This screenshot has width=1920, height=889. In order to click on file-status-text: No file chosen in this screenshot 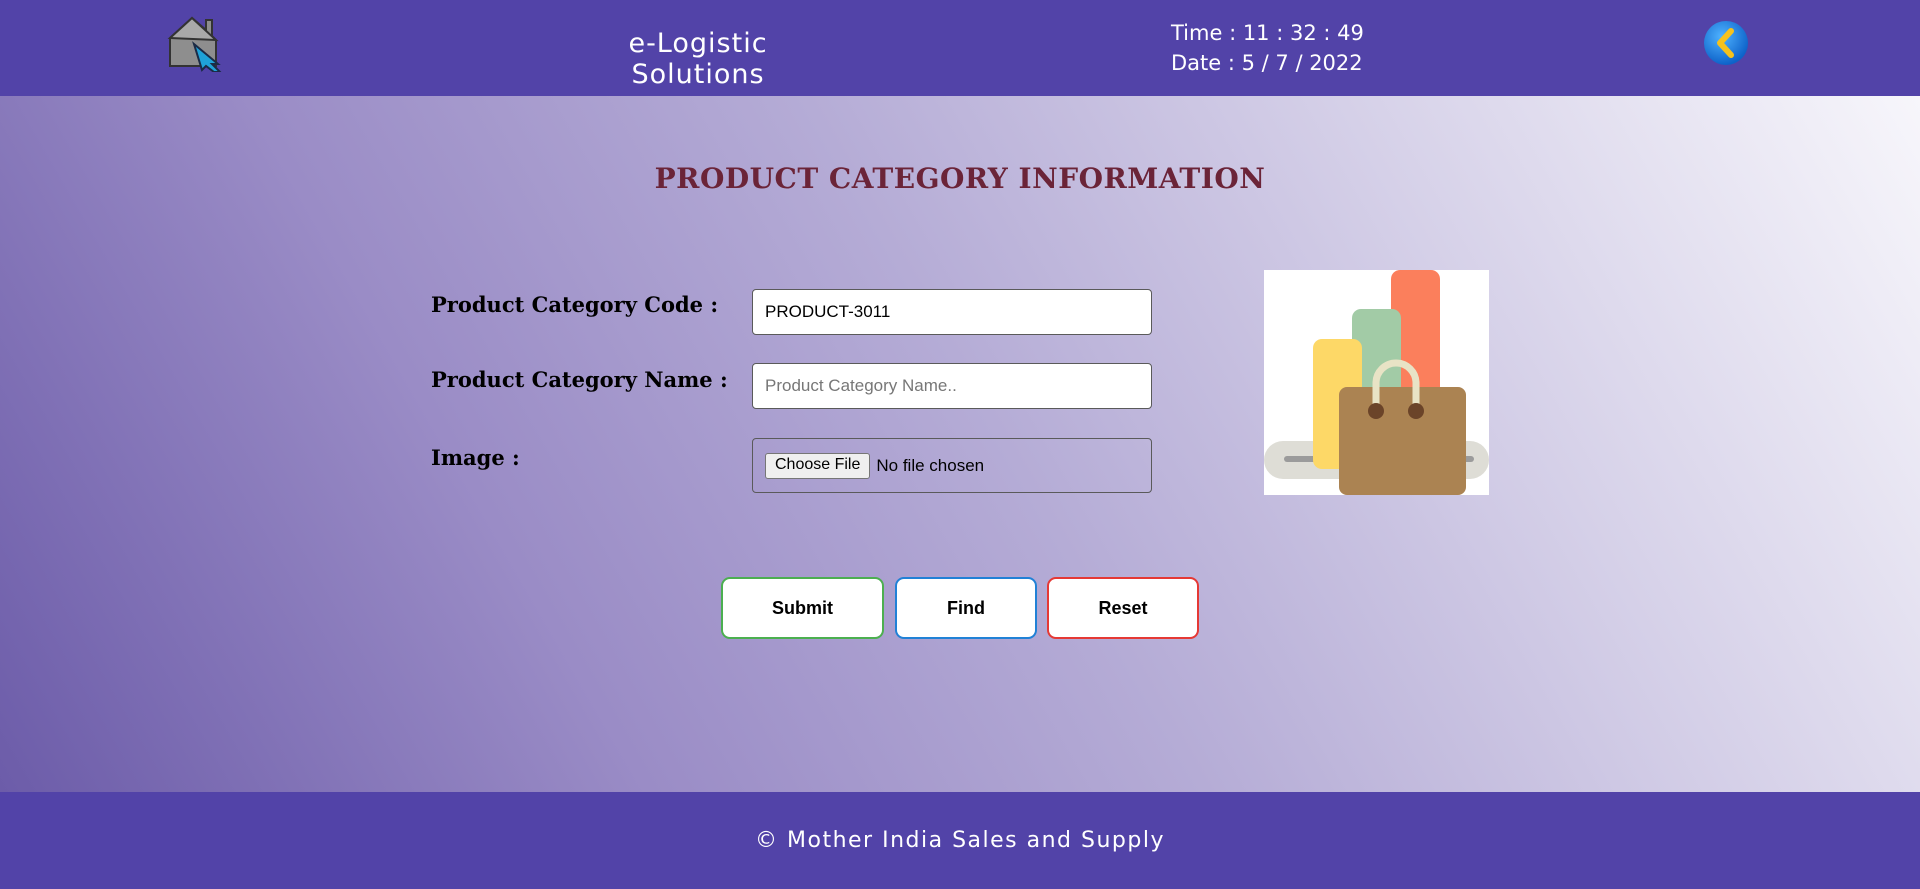, I will do `click(930, 465)`.